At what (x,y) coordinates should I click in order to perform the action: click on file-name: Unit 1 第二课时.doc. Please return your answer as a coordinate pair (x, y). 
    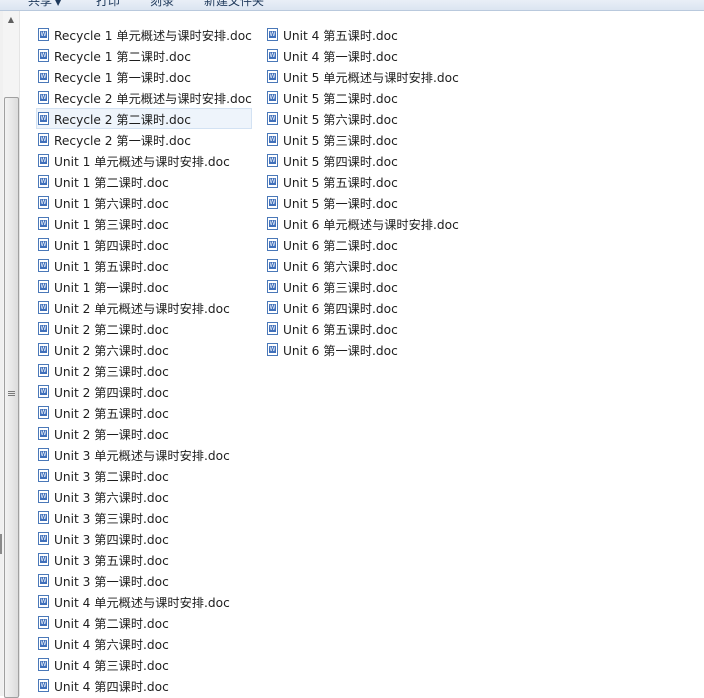
    Looking at the image, I should click on (111, 182).